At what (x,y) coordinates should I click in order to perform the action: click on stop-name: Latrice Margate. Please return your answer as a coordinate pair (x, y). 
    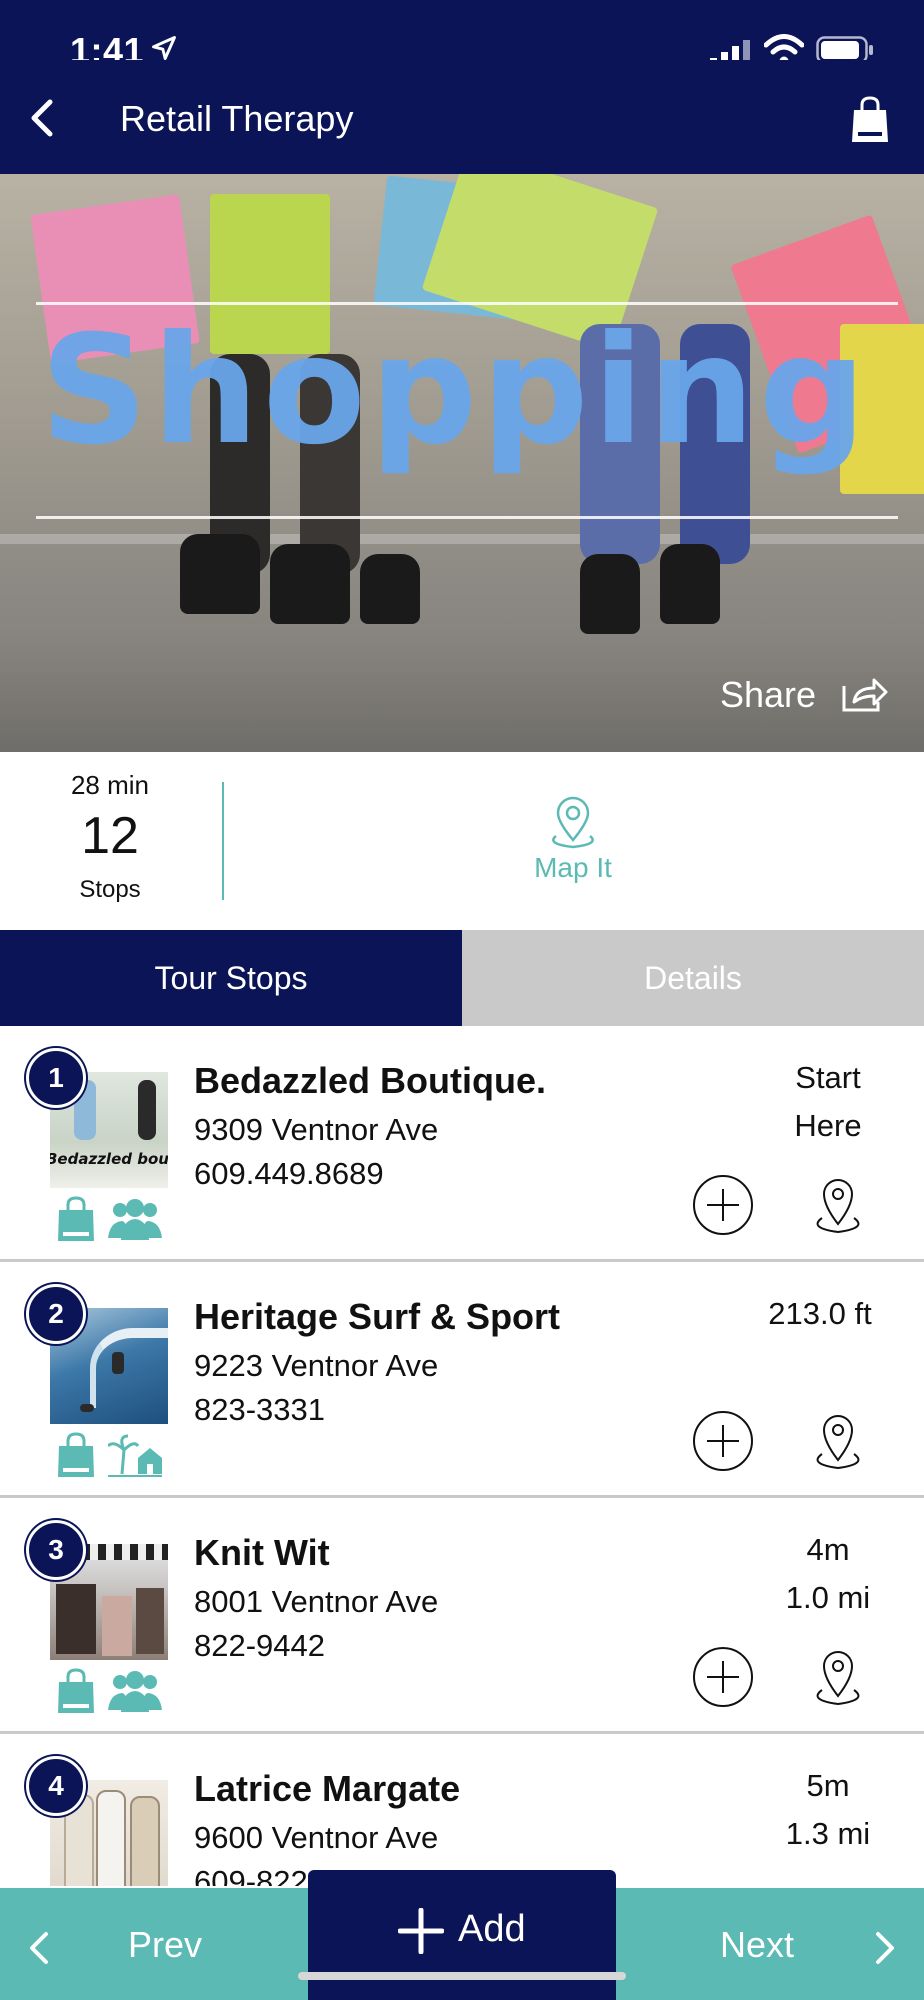
    Looking at the image, I should click on (327, 1788).